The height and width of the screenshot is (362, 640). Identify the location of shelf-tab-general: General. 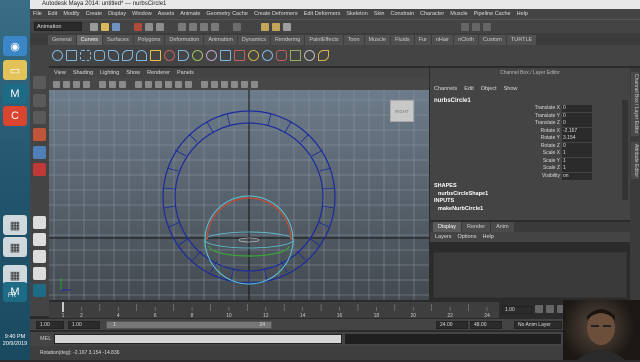
(62, 40).